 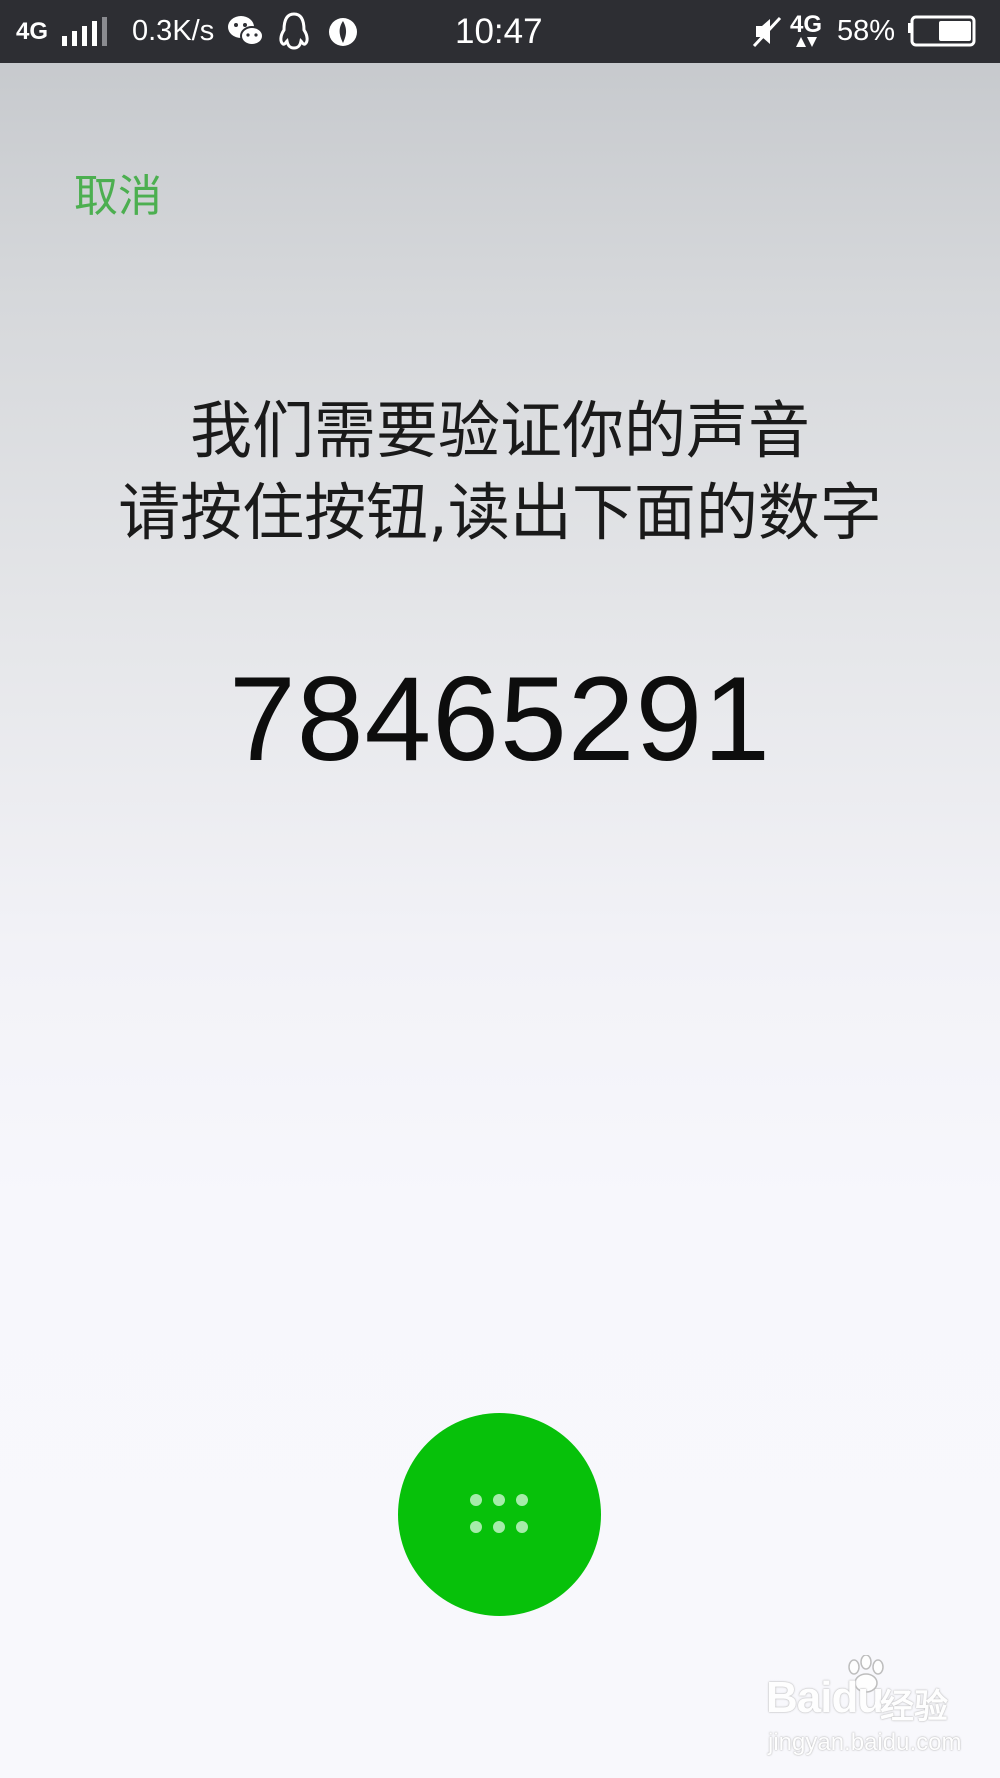 I want to click on app-icon, so click(x=343, y=31).